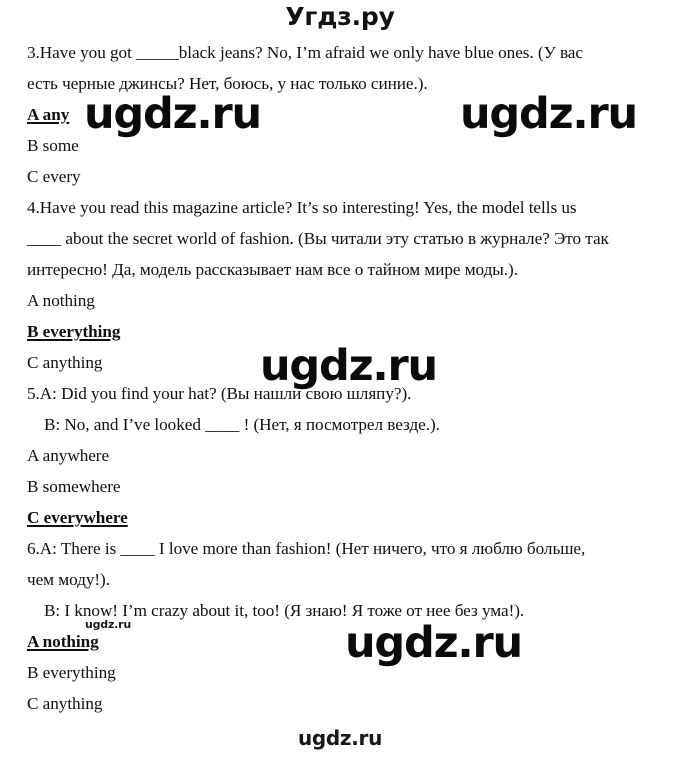  I want to click on footer-watermark: ugdz.ru, so click(340, 738).